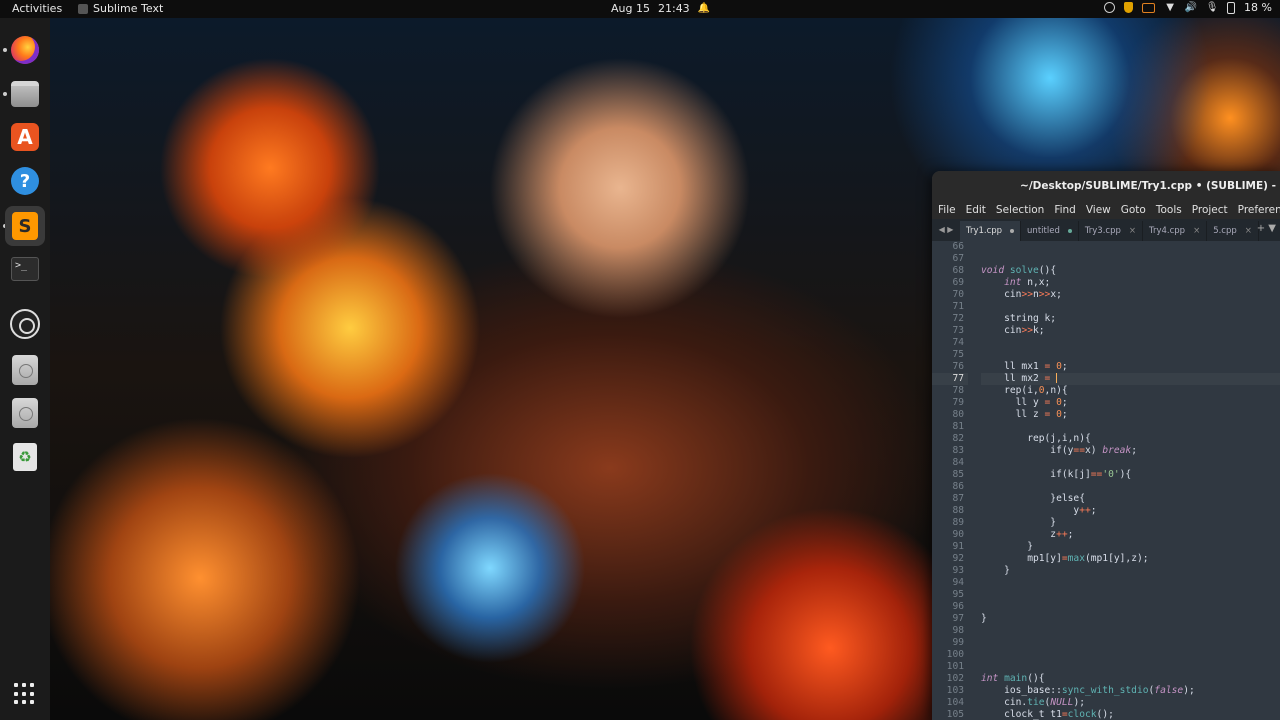  What do you see at coordinates (1169, 210) in the screenshot?
I see `menu-tools: Tools` at bounding box center [1169, 210].